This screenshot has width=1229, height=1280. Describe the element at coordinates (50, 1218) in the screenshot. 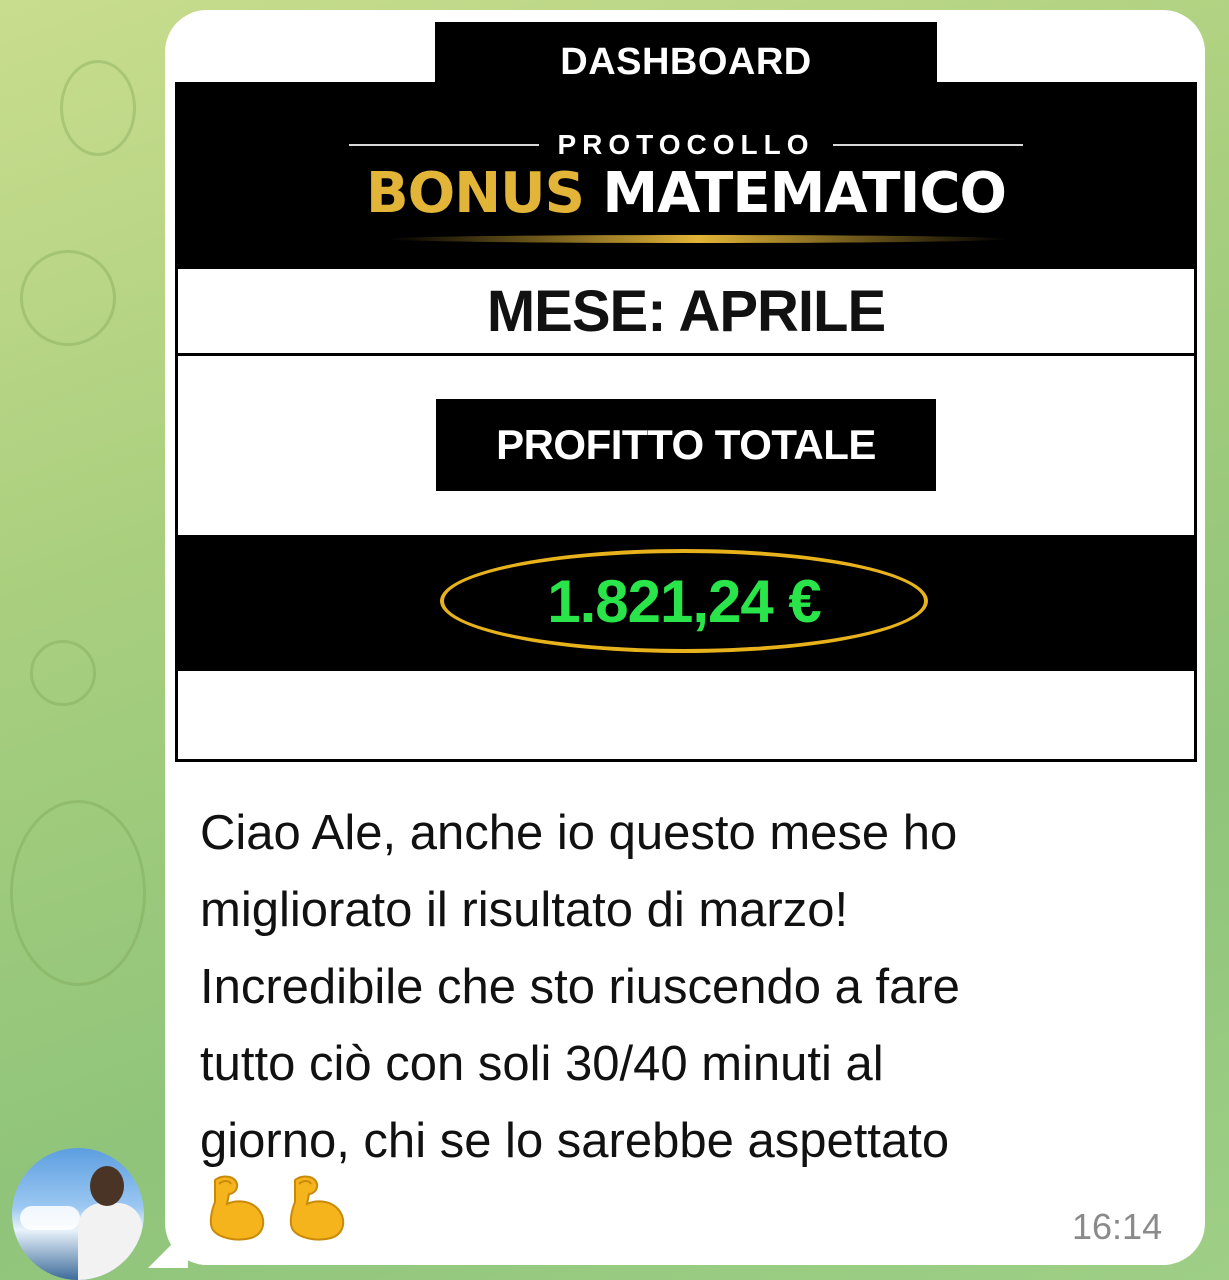

I see `avatar-cloud` at that location.